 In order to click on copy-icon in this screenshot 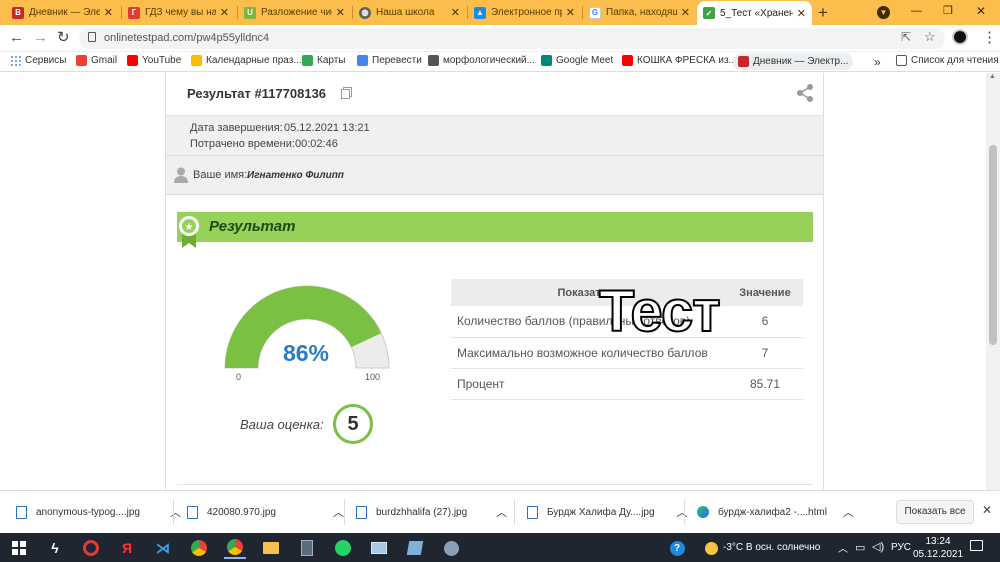, I will do `click(345, 94)`.